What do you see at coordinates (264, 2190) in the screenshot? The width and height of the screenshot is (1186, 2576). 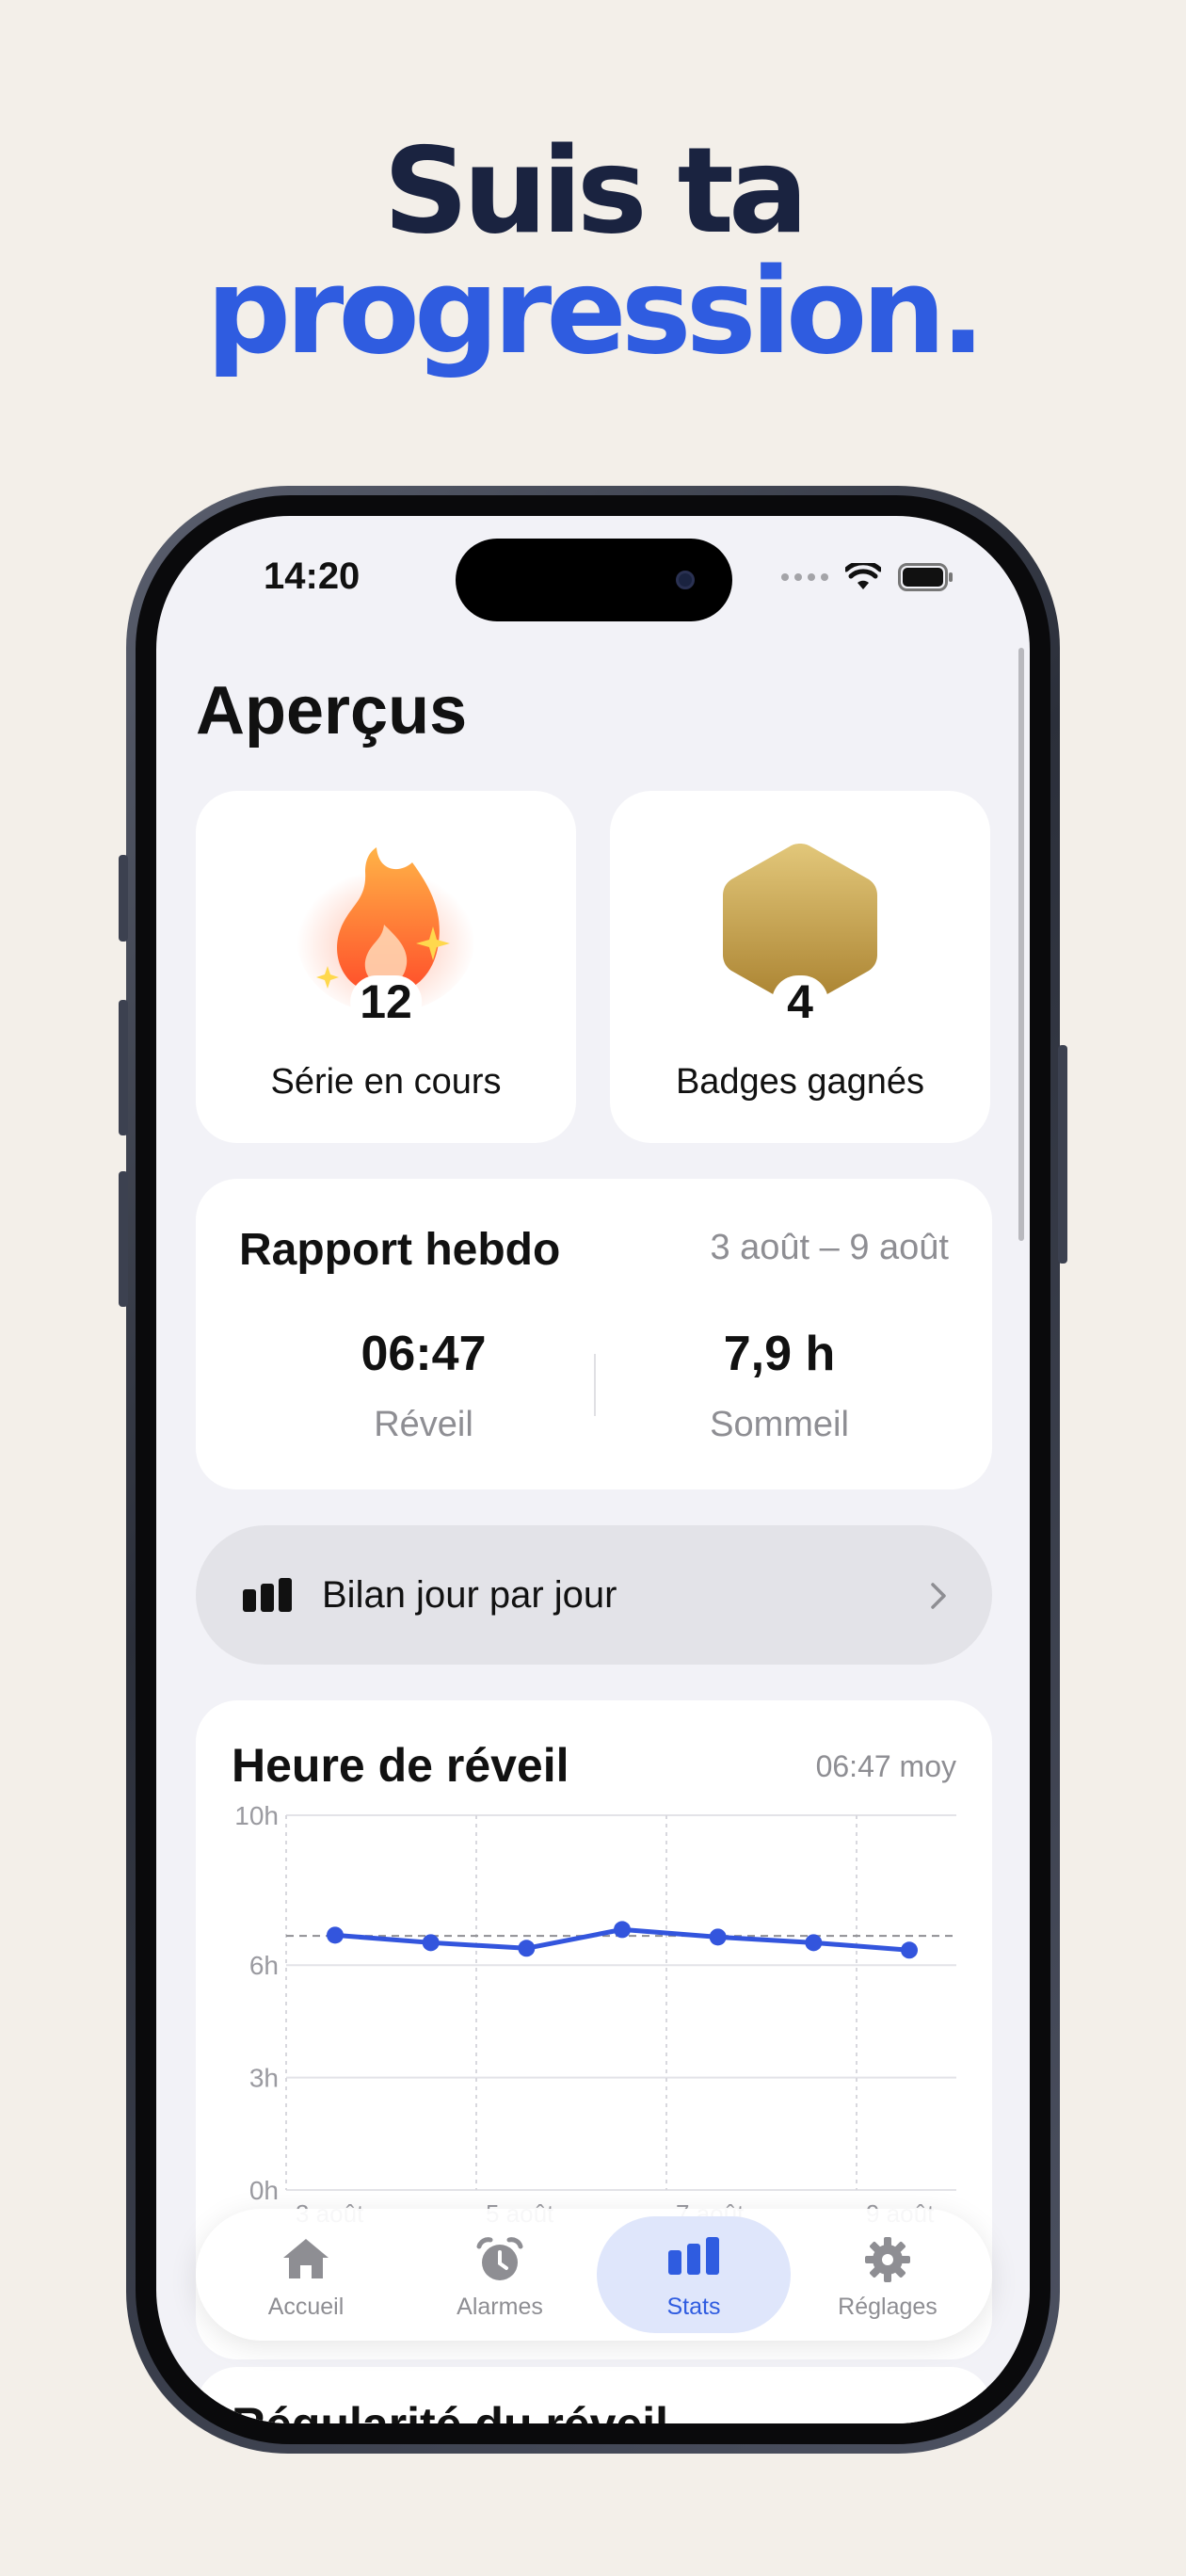 I see `y-tick-label: 0h` at bounding box center [264, 2190].